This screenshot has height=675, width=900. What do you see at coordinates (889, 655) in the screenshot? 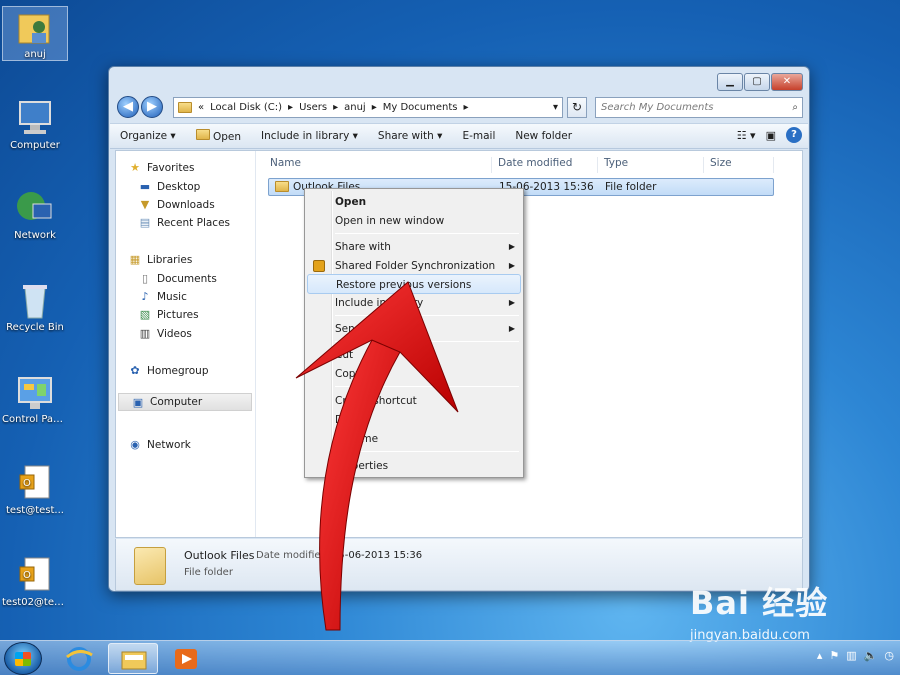
I see `clock-icon: ◷` at bounding box center [889, 655].